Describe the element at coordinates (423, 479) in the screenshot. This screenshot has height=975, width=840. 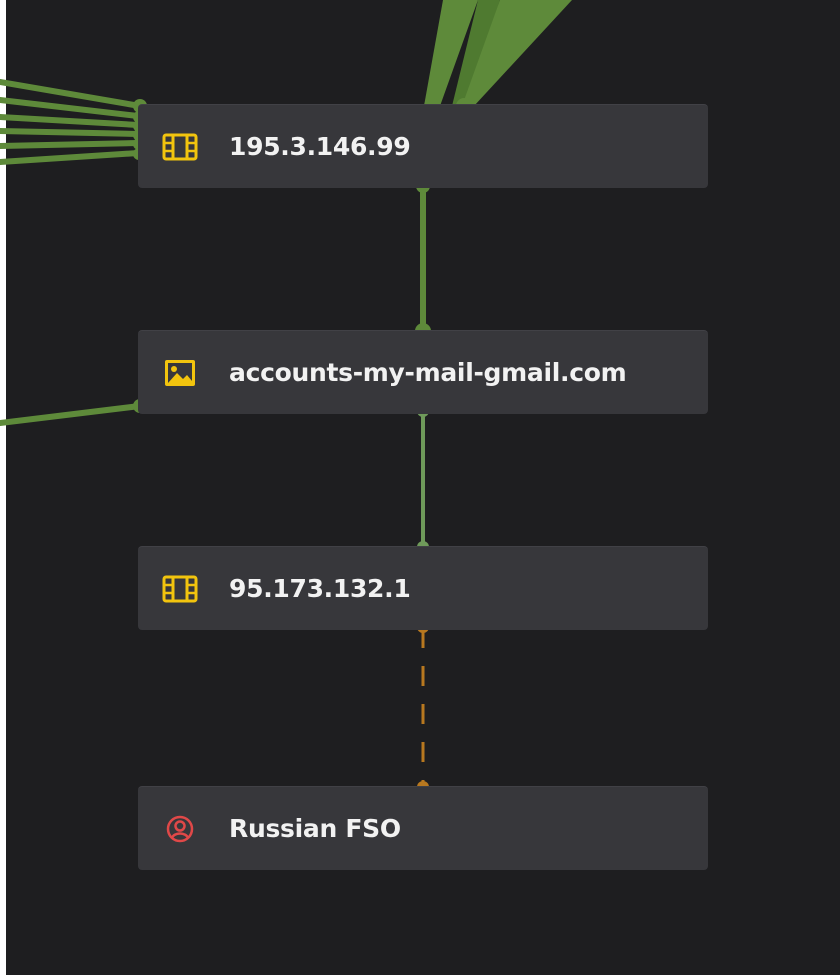
I see `edge-n2-n3` at that location.